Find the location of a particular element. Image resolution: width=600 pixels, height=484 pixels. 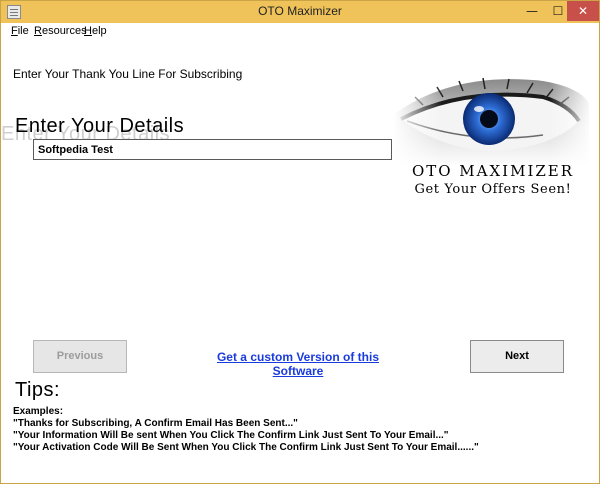

menu-help-mnemonic: H is located at coordinates (88, 31).